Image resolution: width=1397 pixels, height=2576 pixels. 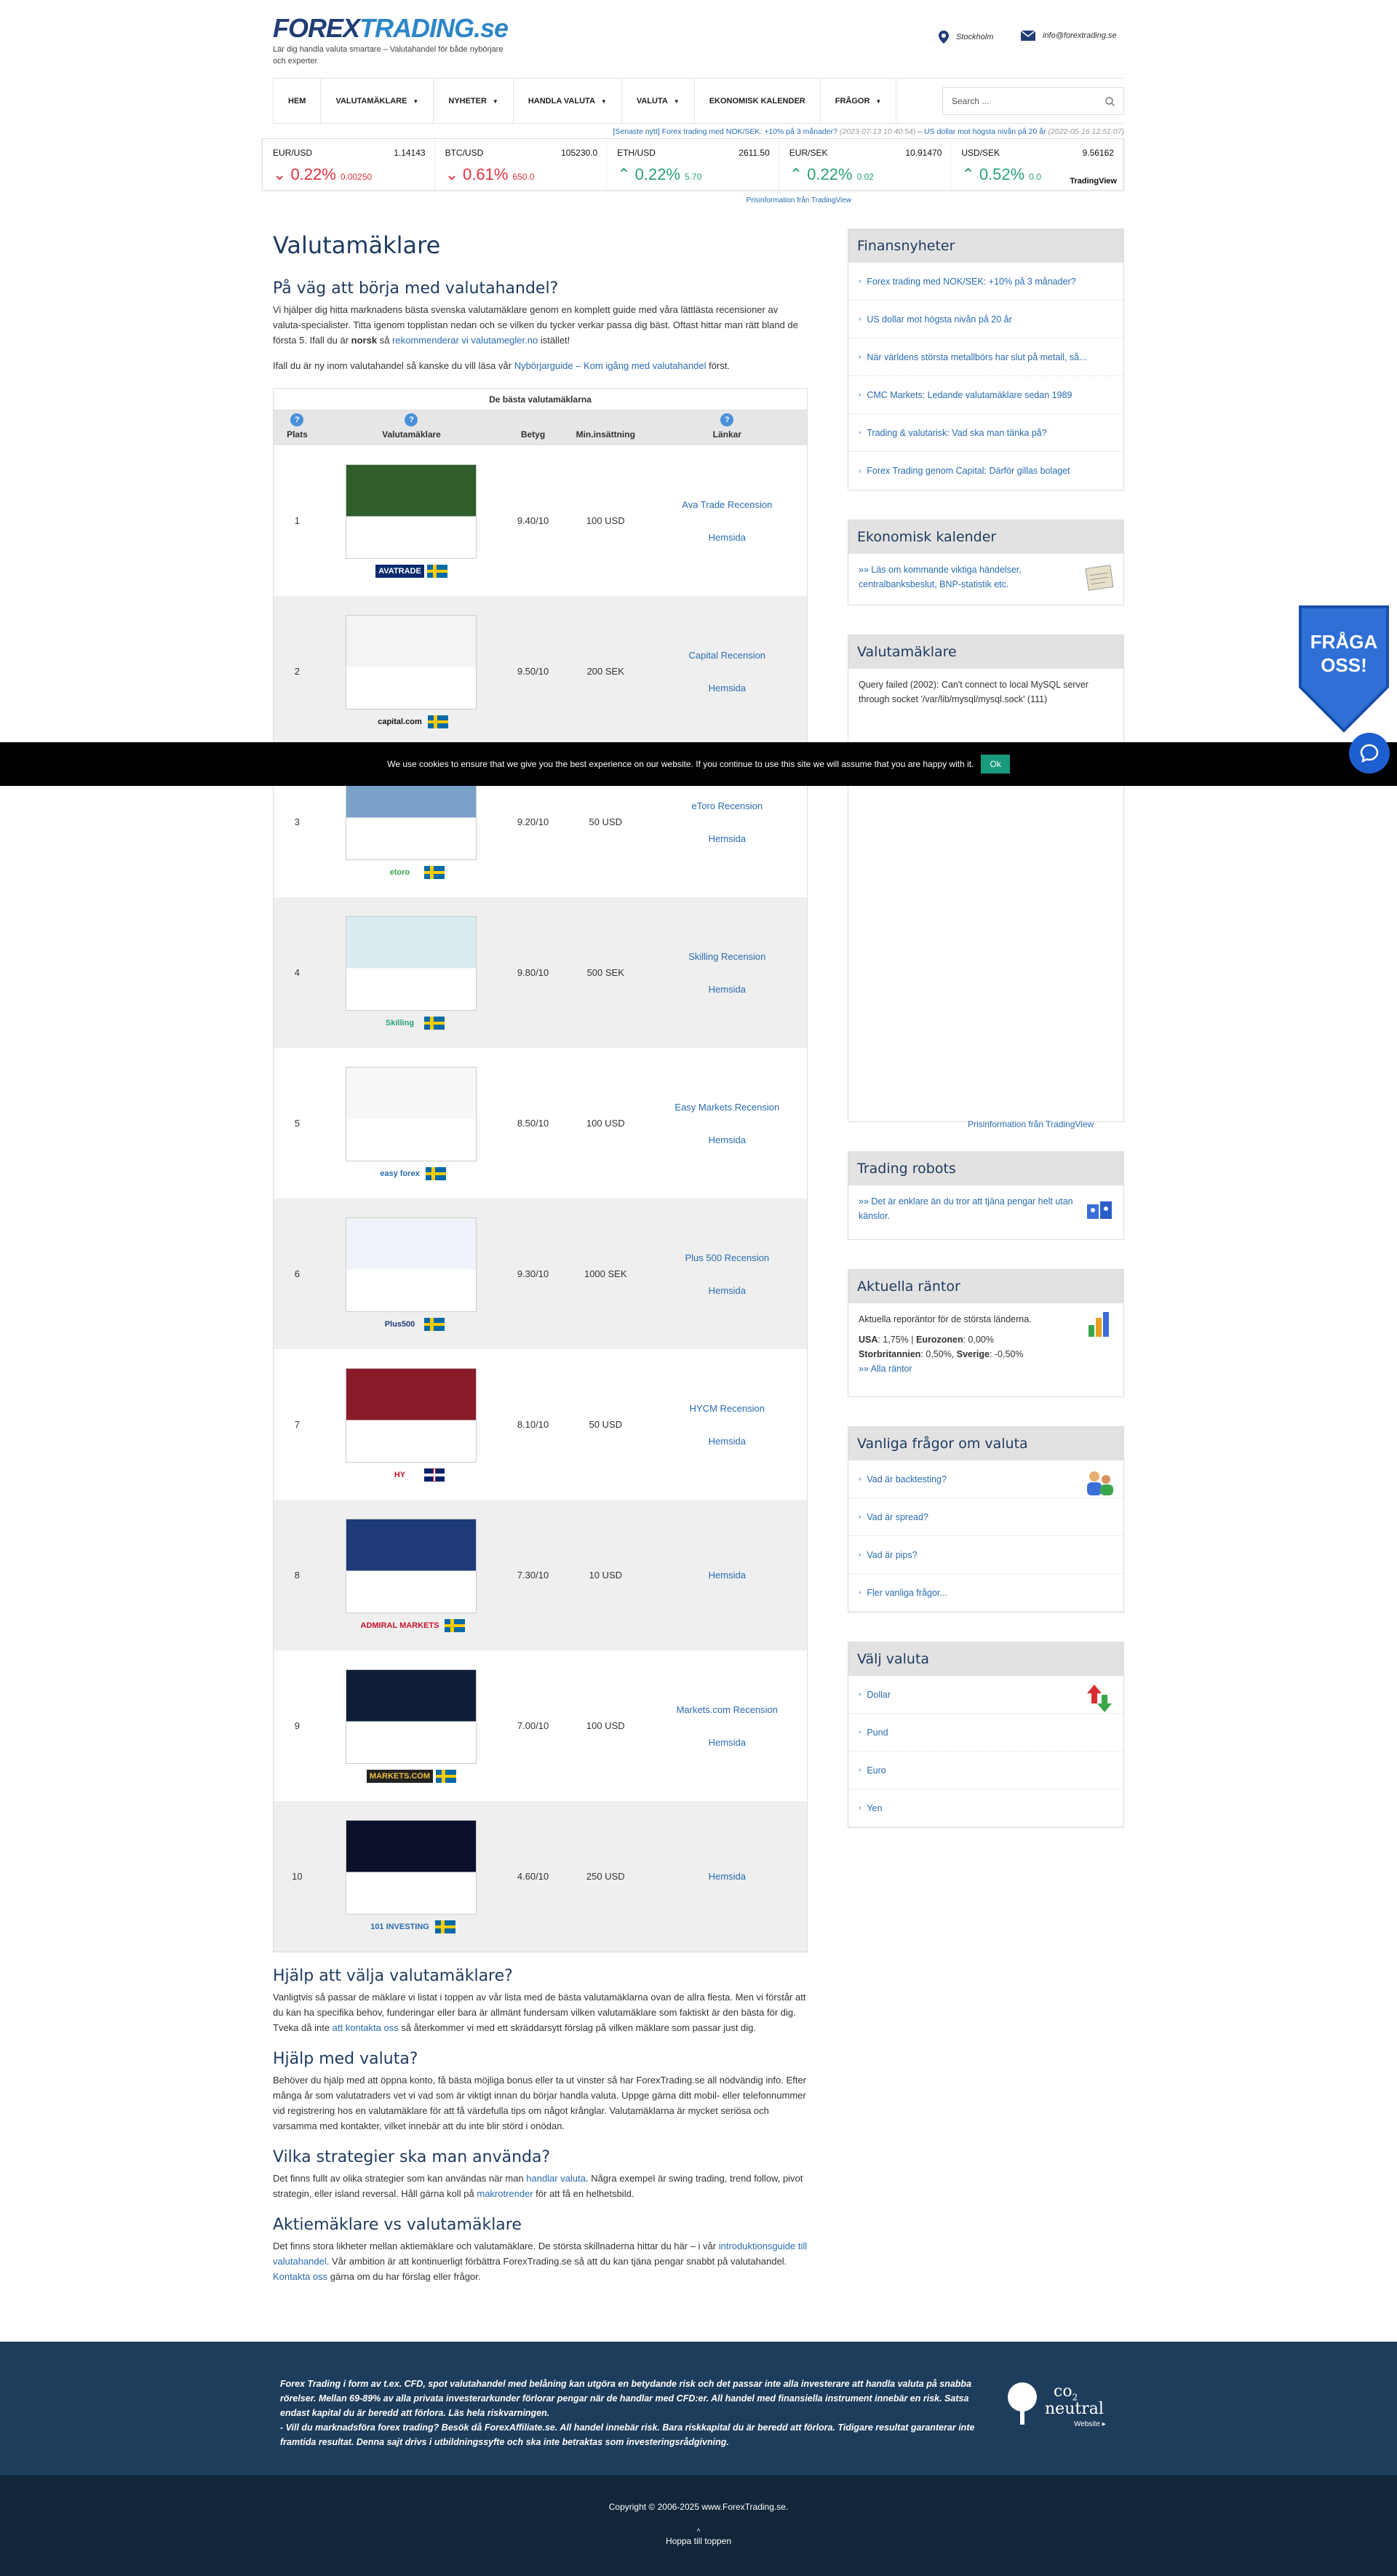 I want to click on table-row: 7 HY 8.10/10 50 USD HYCM Recension Hemsida, so click(x=541, y=1424).